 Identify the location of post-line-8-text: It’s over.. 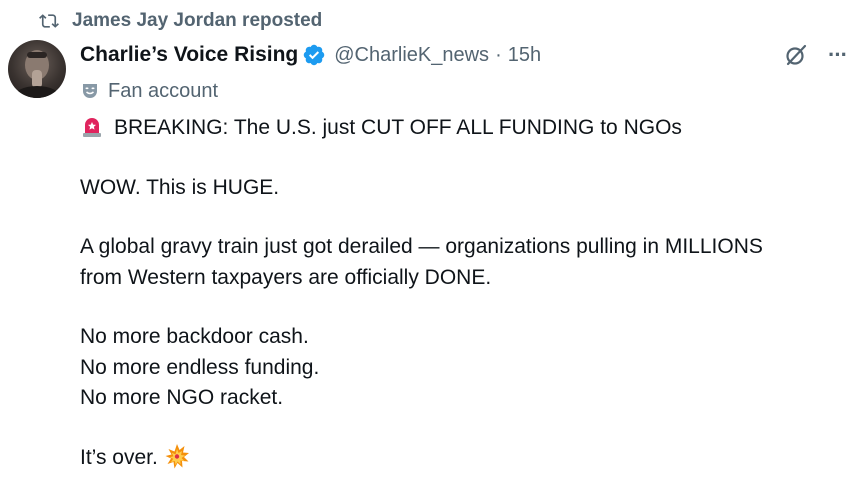
(119, 457).